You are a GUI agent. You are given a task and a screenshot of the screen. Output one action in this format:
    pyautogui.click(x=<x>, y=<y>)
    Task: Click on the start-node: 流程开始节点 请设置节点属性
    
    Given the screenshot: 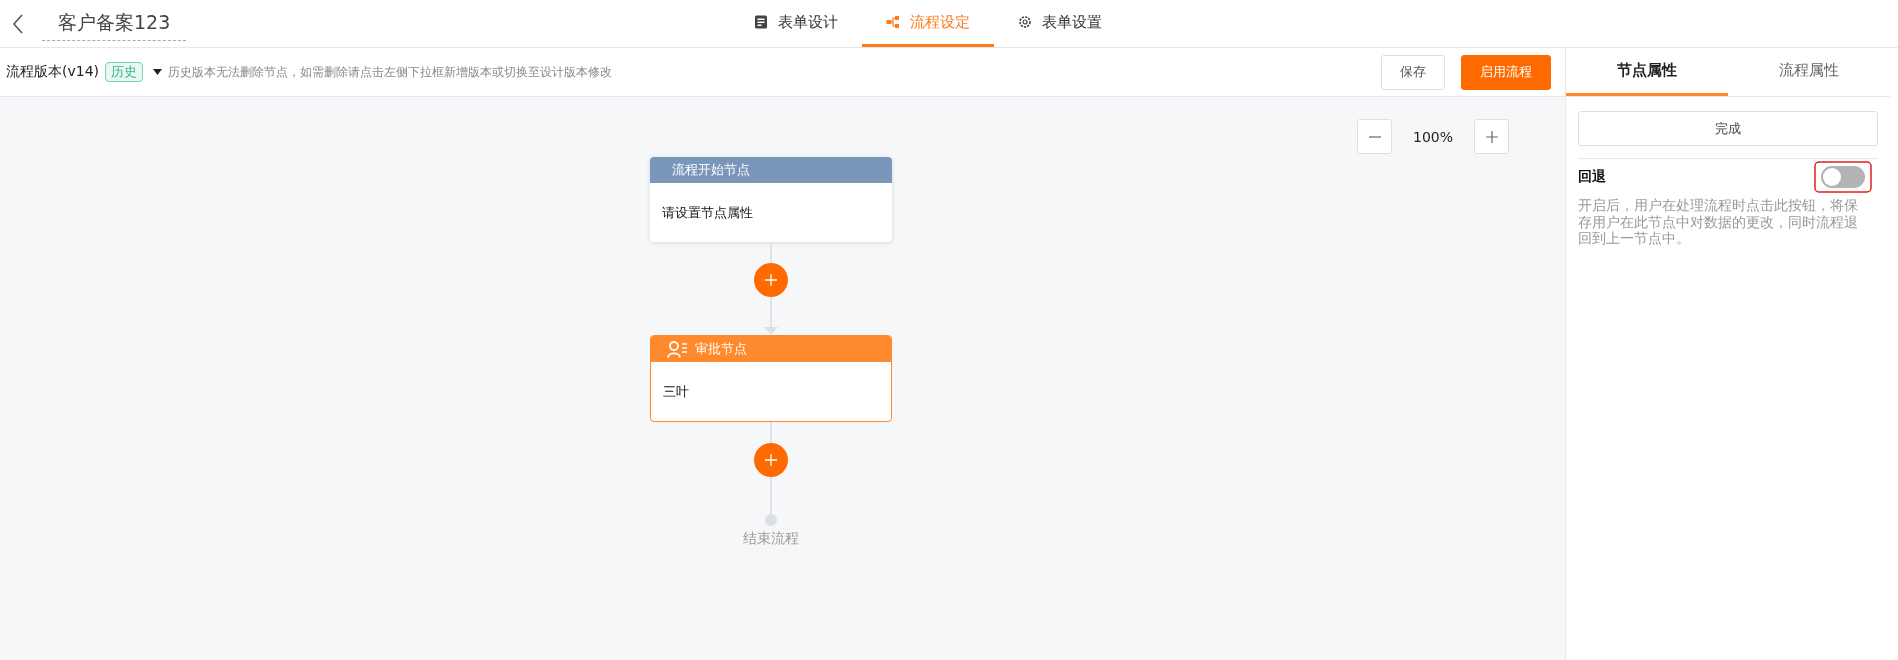 What is the action you would take?
    pyautogui.click(x=771, y=199)
    